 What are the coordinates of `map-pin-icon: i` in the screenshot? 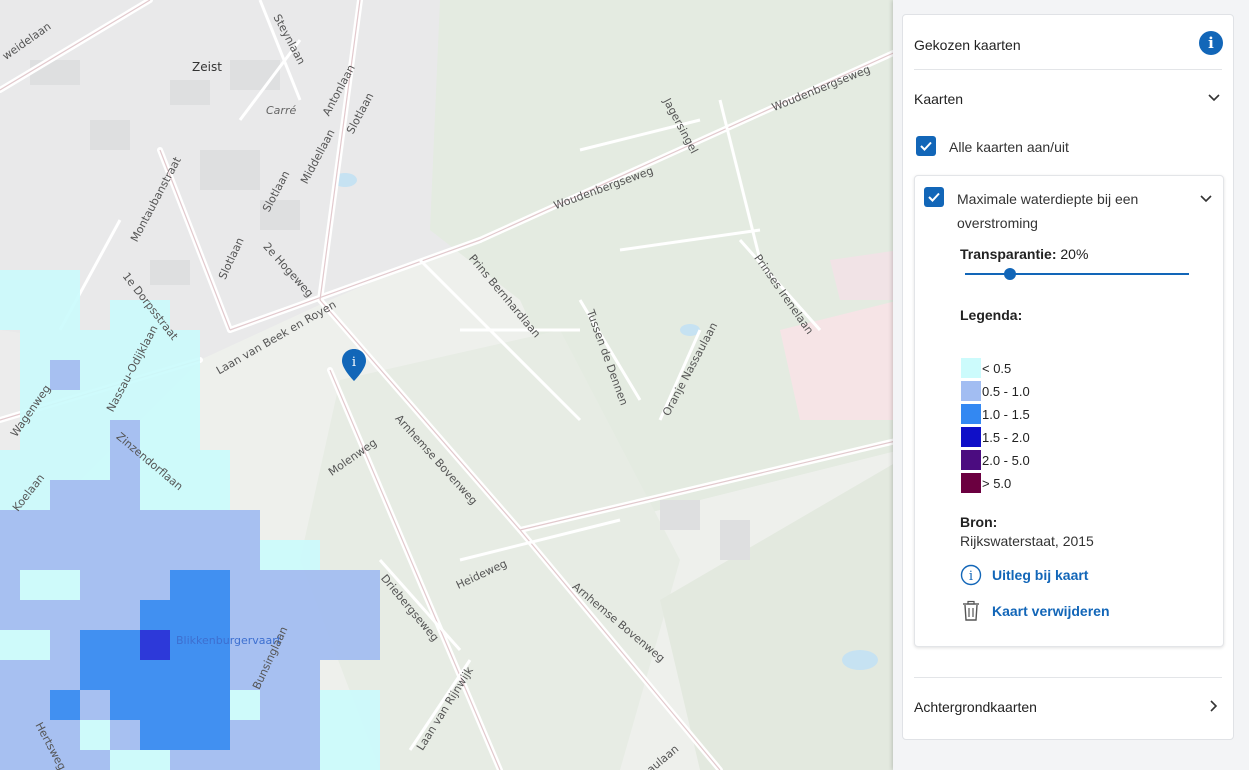 It's located at (354, 365).